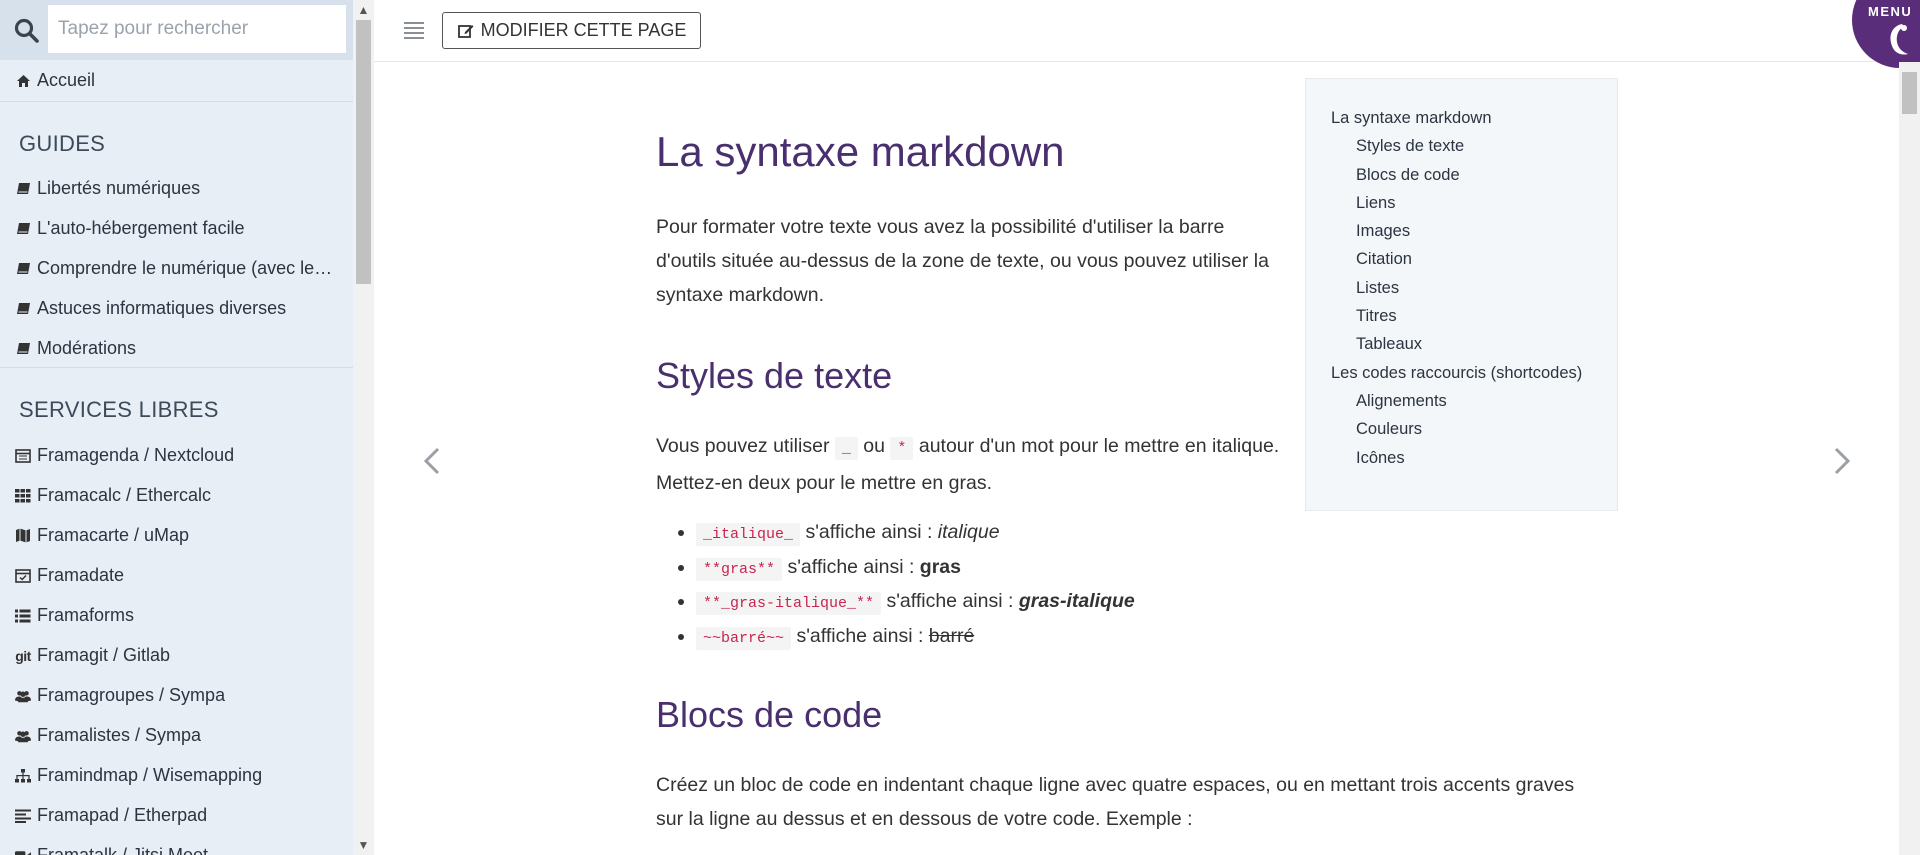 The height and width of the screenshot is (855, 1920). Describe the element at coordinates (583, 30) in the screenshot. I see `edit-page-label: MODIFIER CETTE PAGE` at that location.